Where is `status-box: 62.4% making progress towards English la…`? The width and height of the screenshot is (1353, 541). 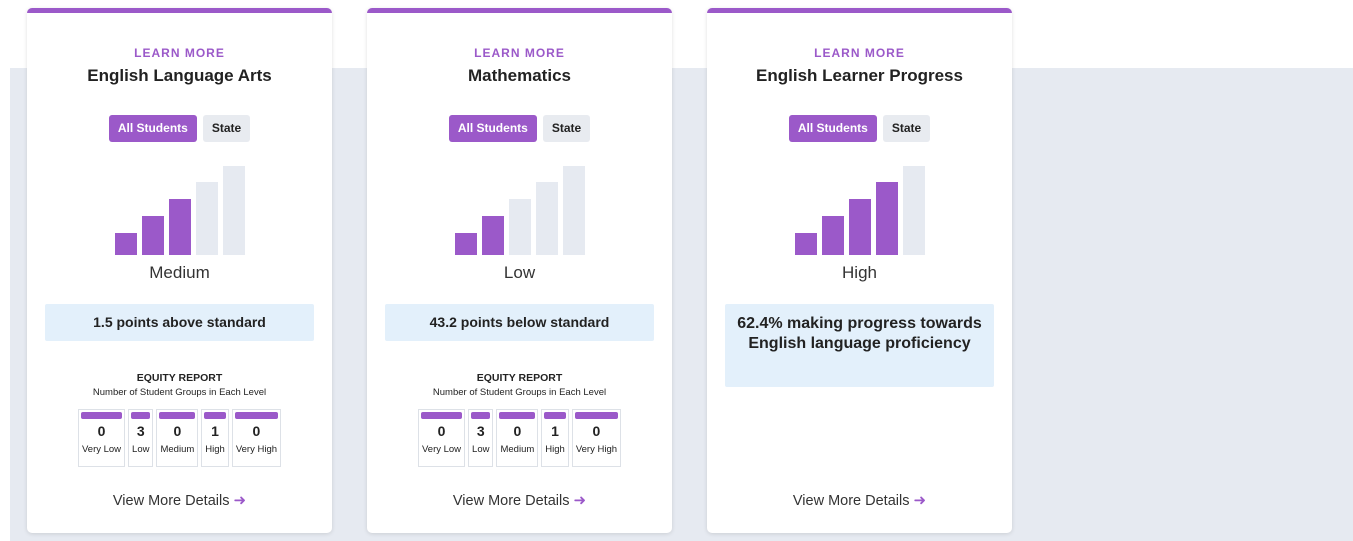
status-box: 62.4% making progress towards English la… is located at coordinates (859, 345).